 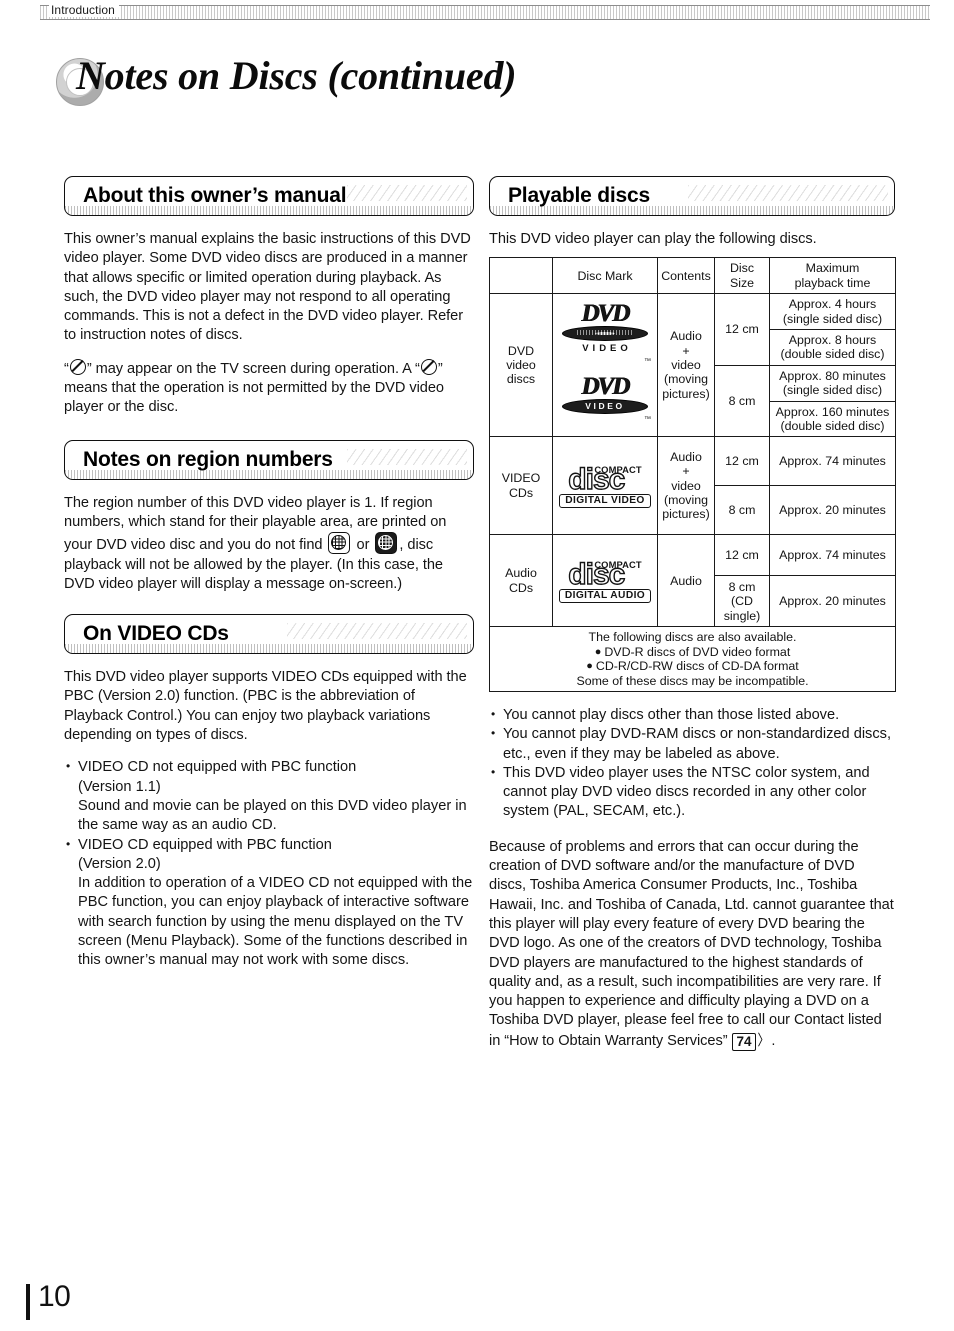 I want to click on region-globe-icon, so click(x=339, y=543).